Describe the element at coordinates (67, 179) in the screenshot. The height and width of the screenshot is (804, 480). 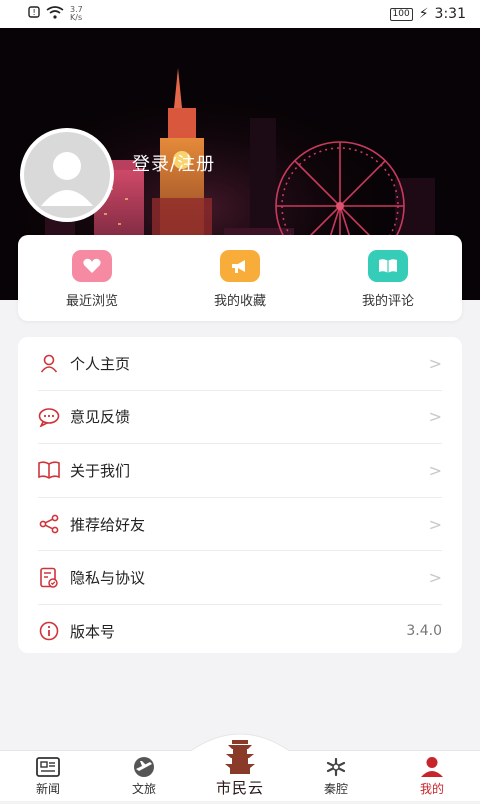
I see `default-avatar-icon` at that location.